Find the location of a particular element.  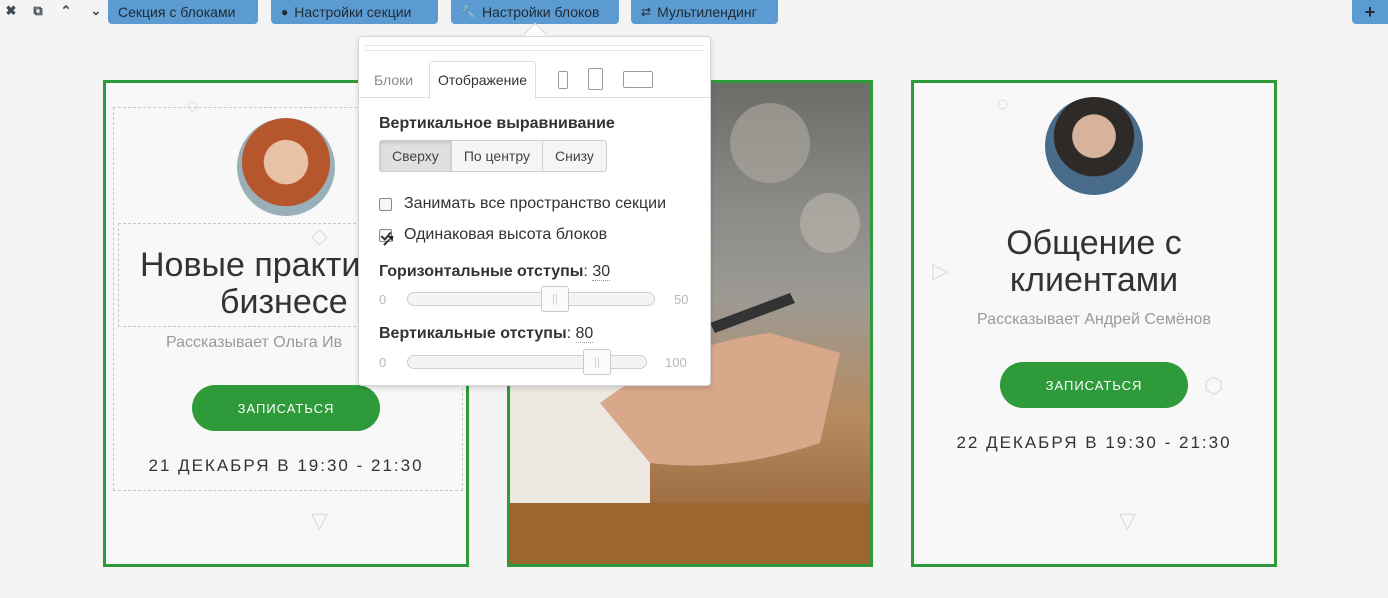

h-max-label: 50 is located at coordinates (681, 299).